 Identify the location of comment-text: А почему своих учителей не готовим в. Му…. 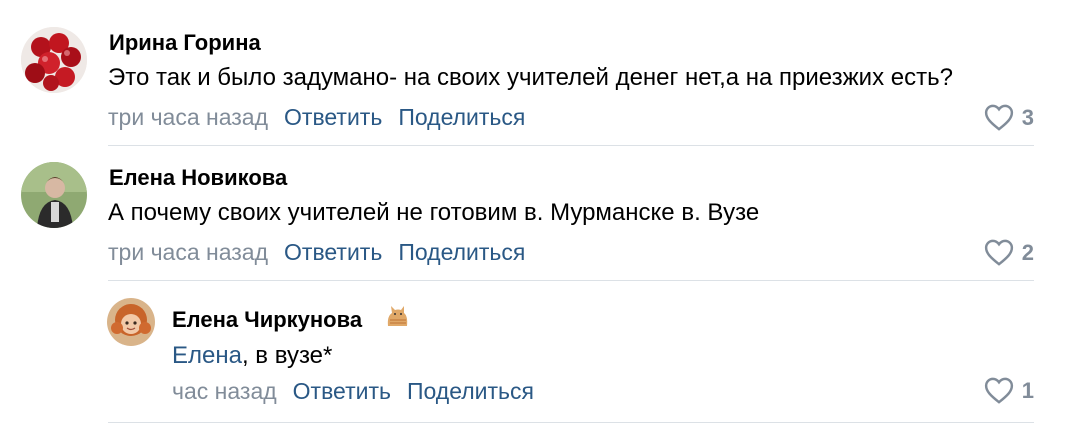
(434, 212).